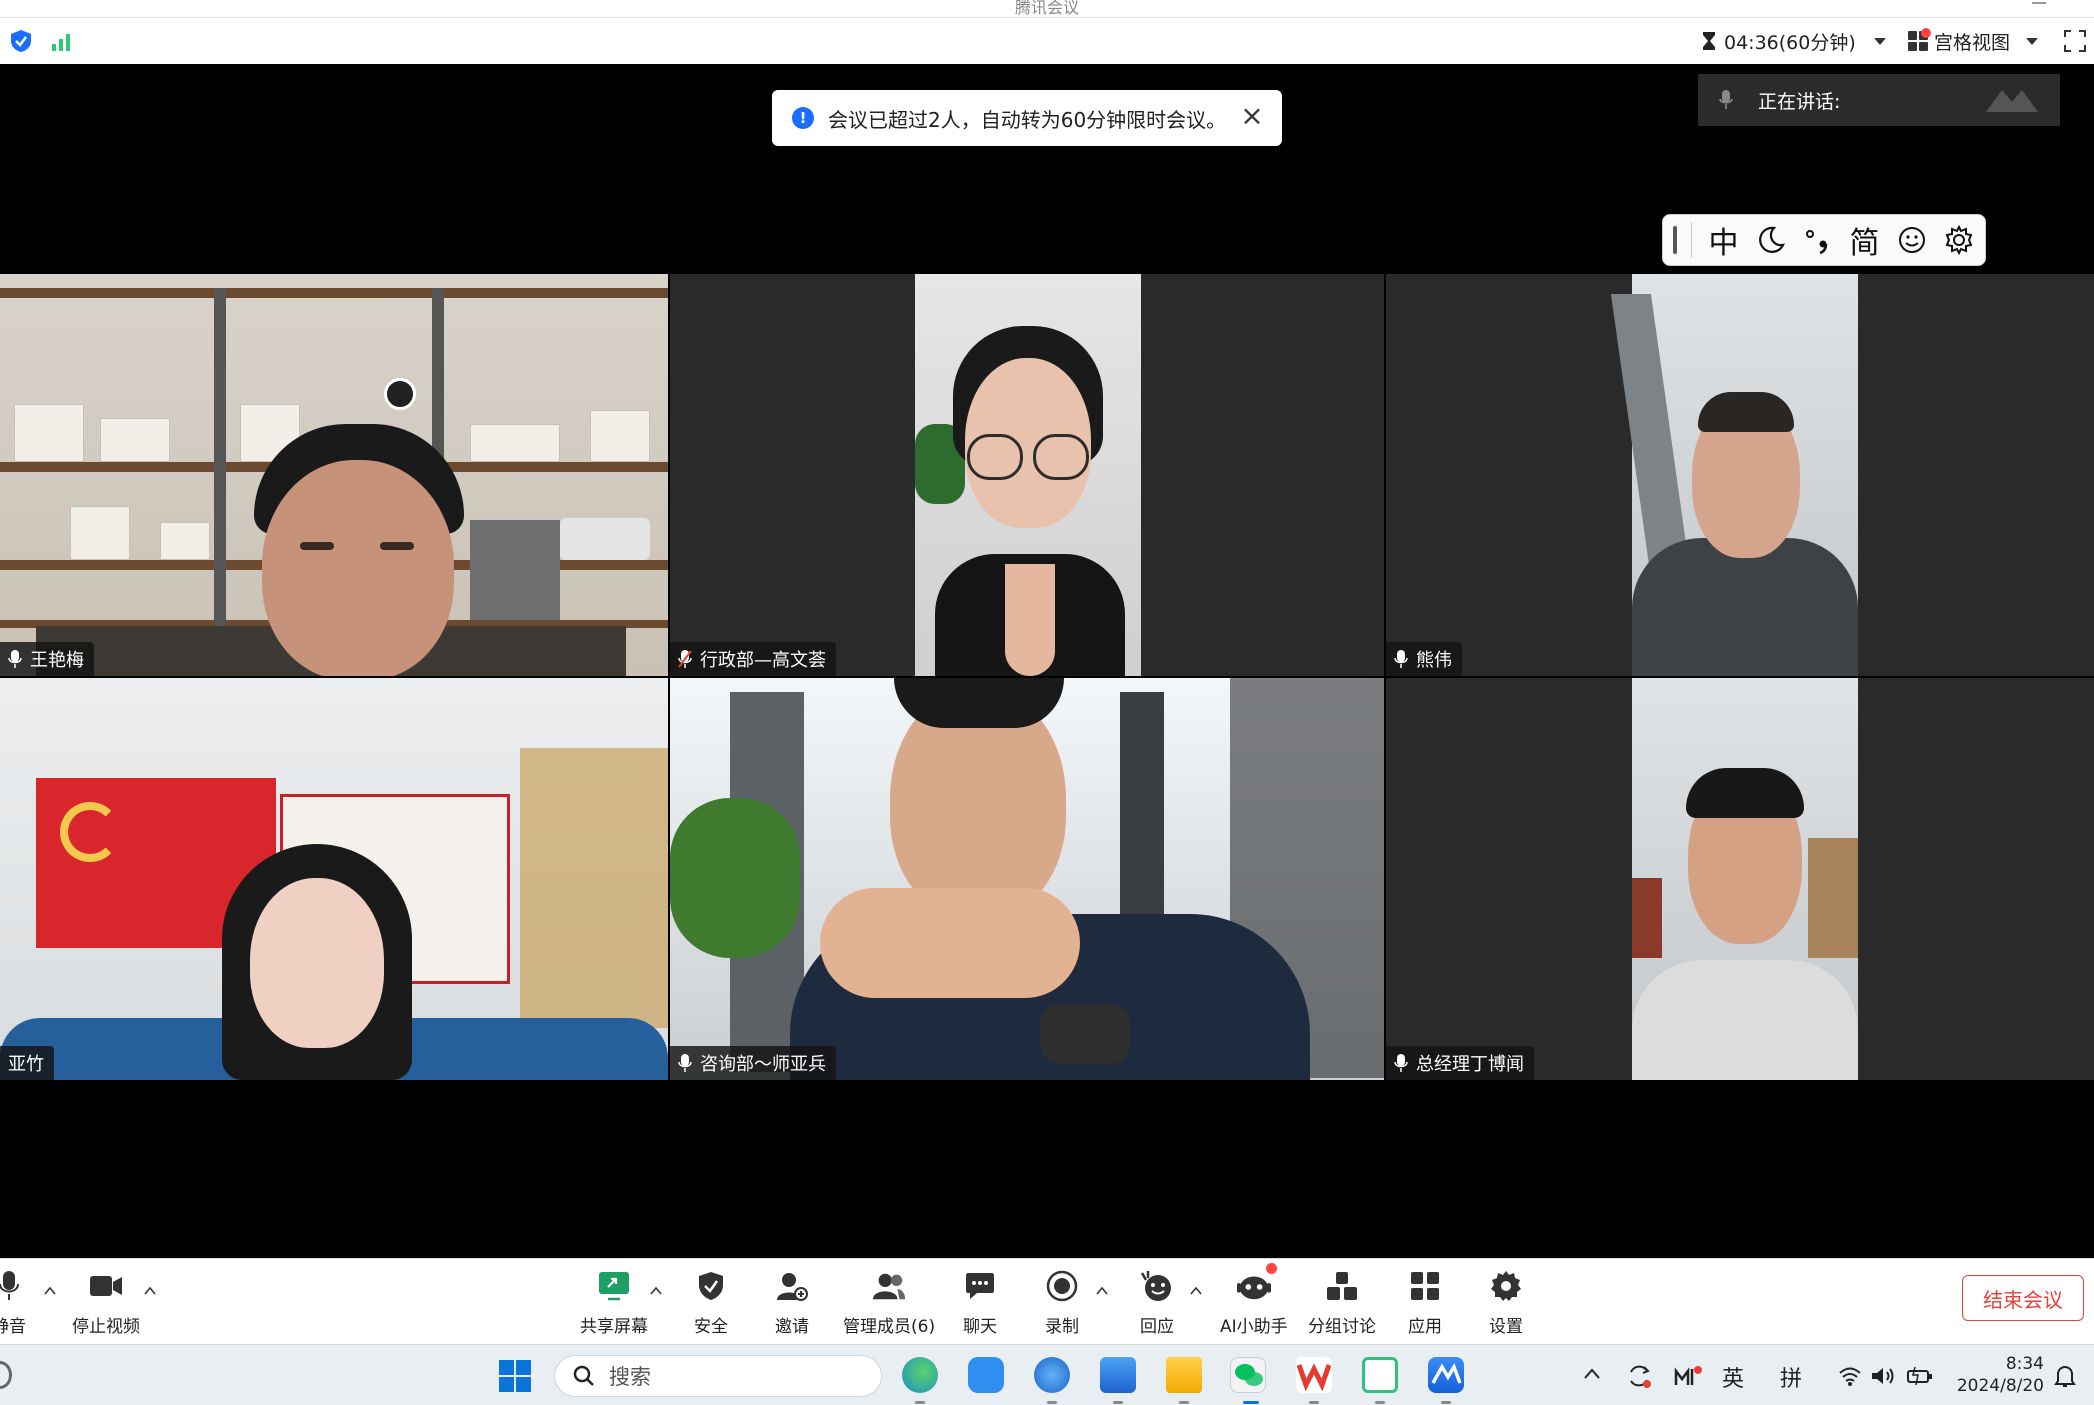 The image size is (2094, 1405). Describe the element at coordinates (2023, 1298) in the screenshot. I see `end-meeting-button: 结束会议` at that location.